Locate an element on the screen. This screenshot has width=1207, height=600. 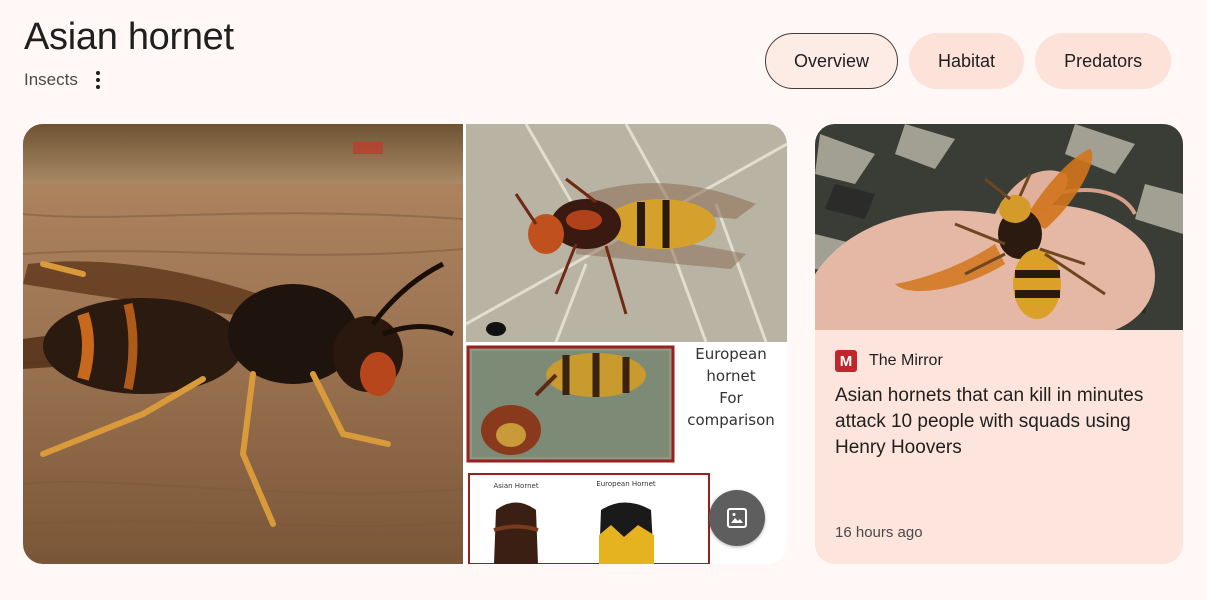
page-title: Asian hornet is located at coordinates (129, 37).